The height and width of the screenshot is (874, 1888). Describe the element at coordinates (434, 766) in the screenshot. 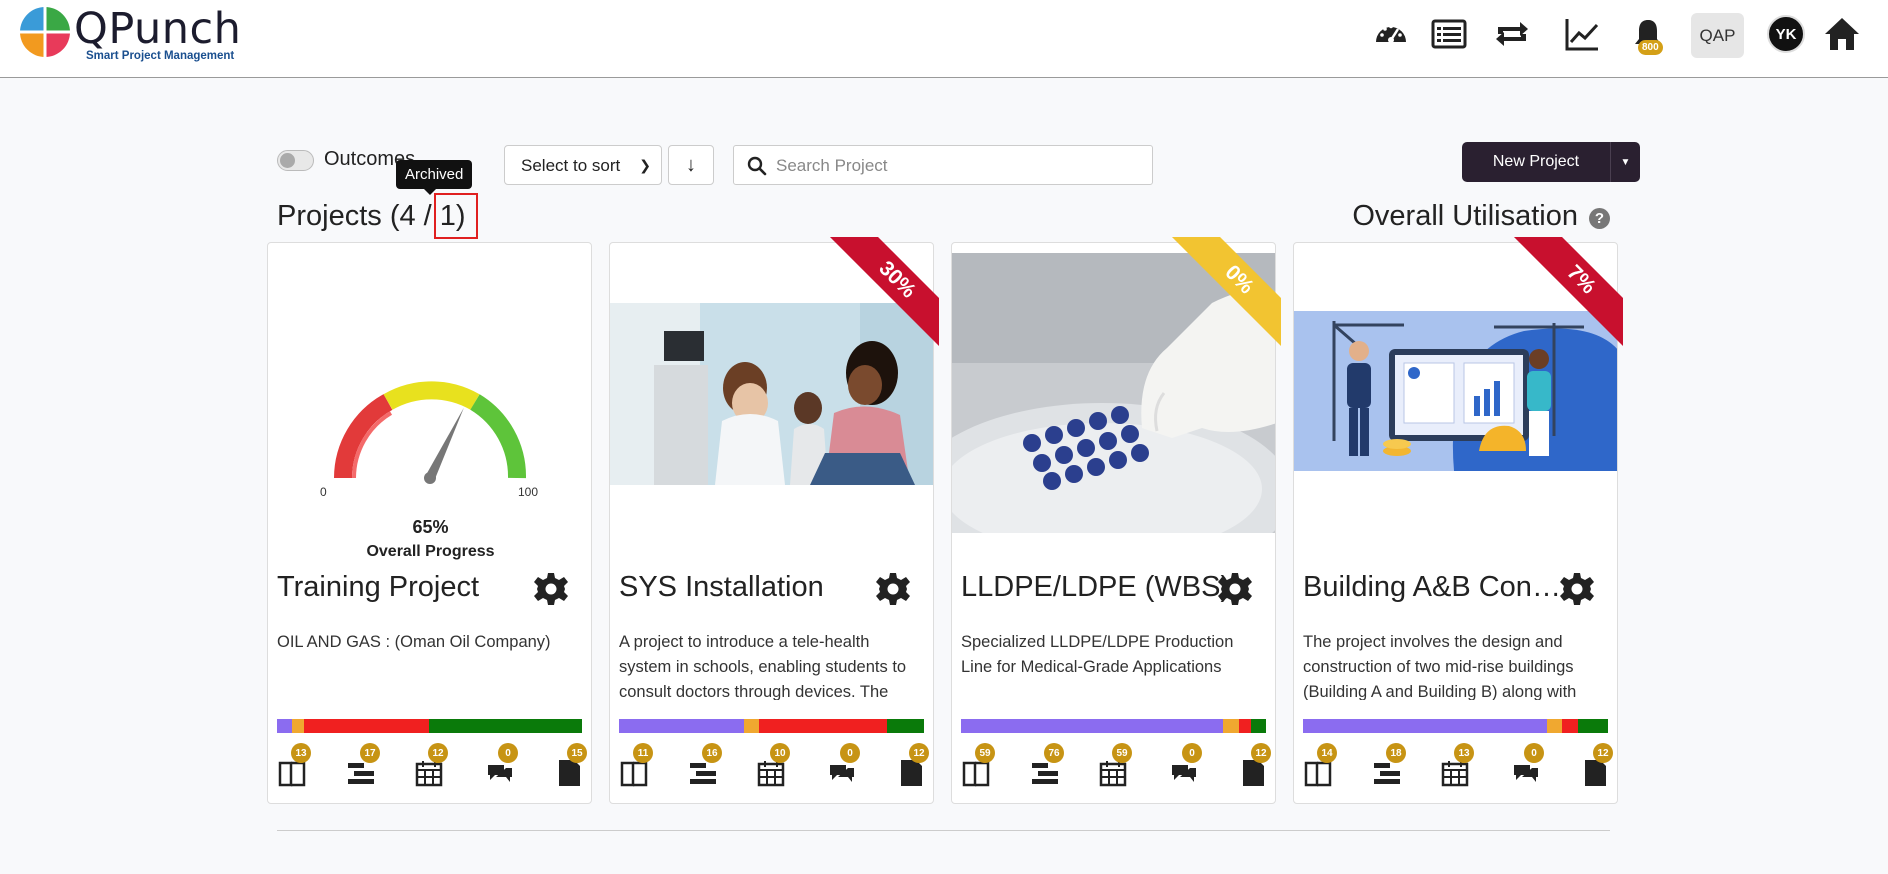

I see `stat-calendar: 12` at that location.